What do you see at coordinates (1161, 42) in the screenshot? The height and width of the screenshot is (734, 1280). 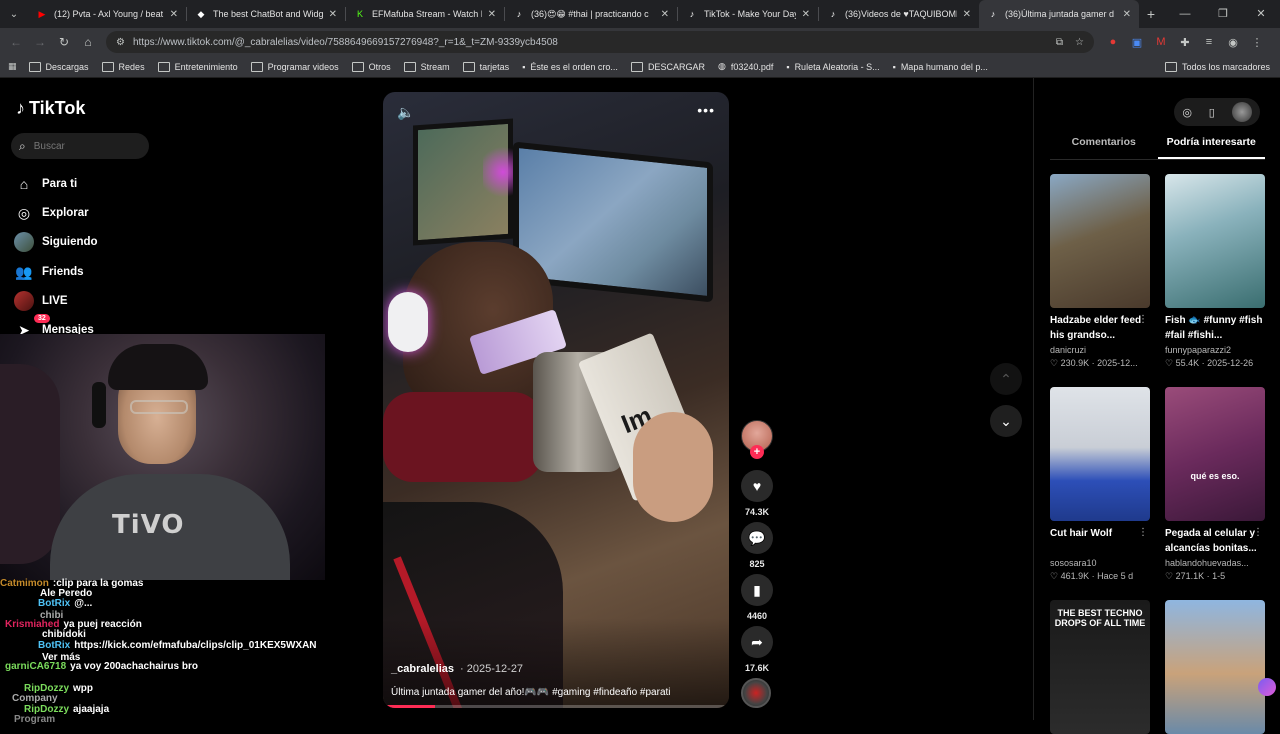 I see `extension-m-icon: M` at bounding box center [1161, 42].